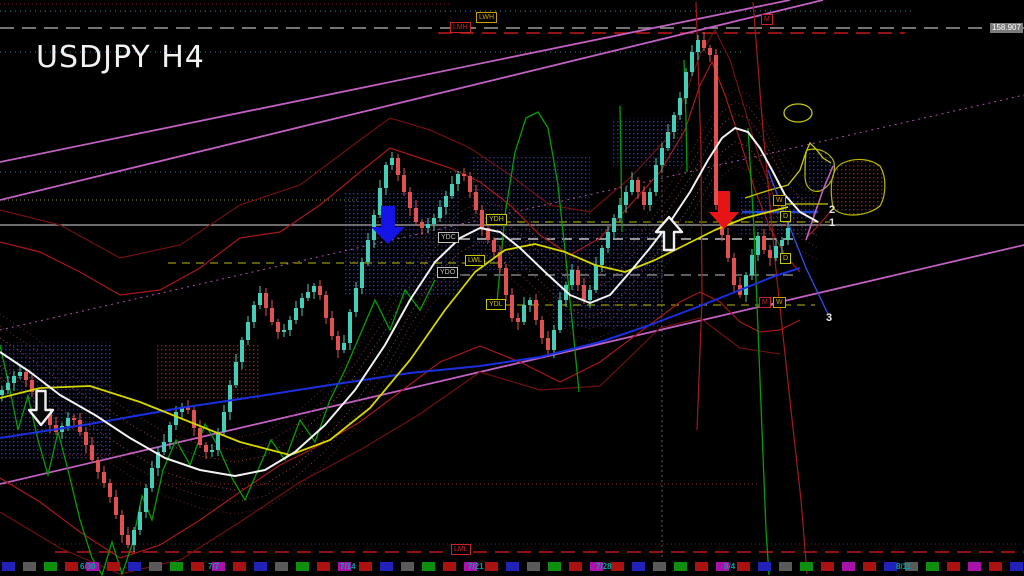 The height and width of the screenshot is (576, 1024). I want to click on time-axis-date: 7/21, so click(476, 566).